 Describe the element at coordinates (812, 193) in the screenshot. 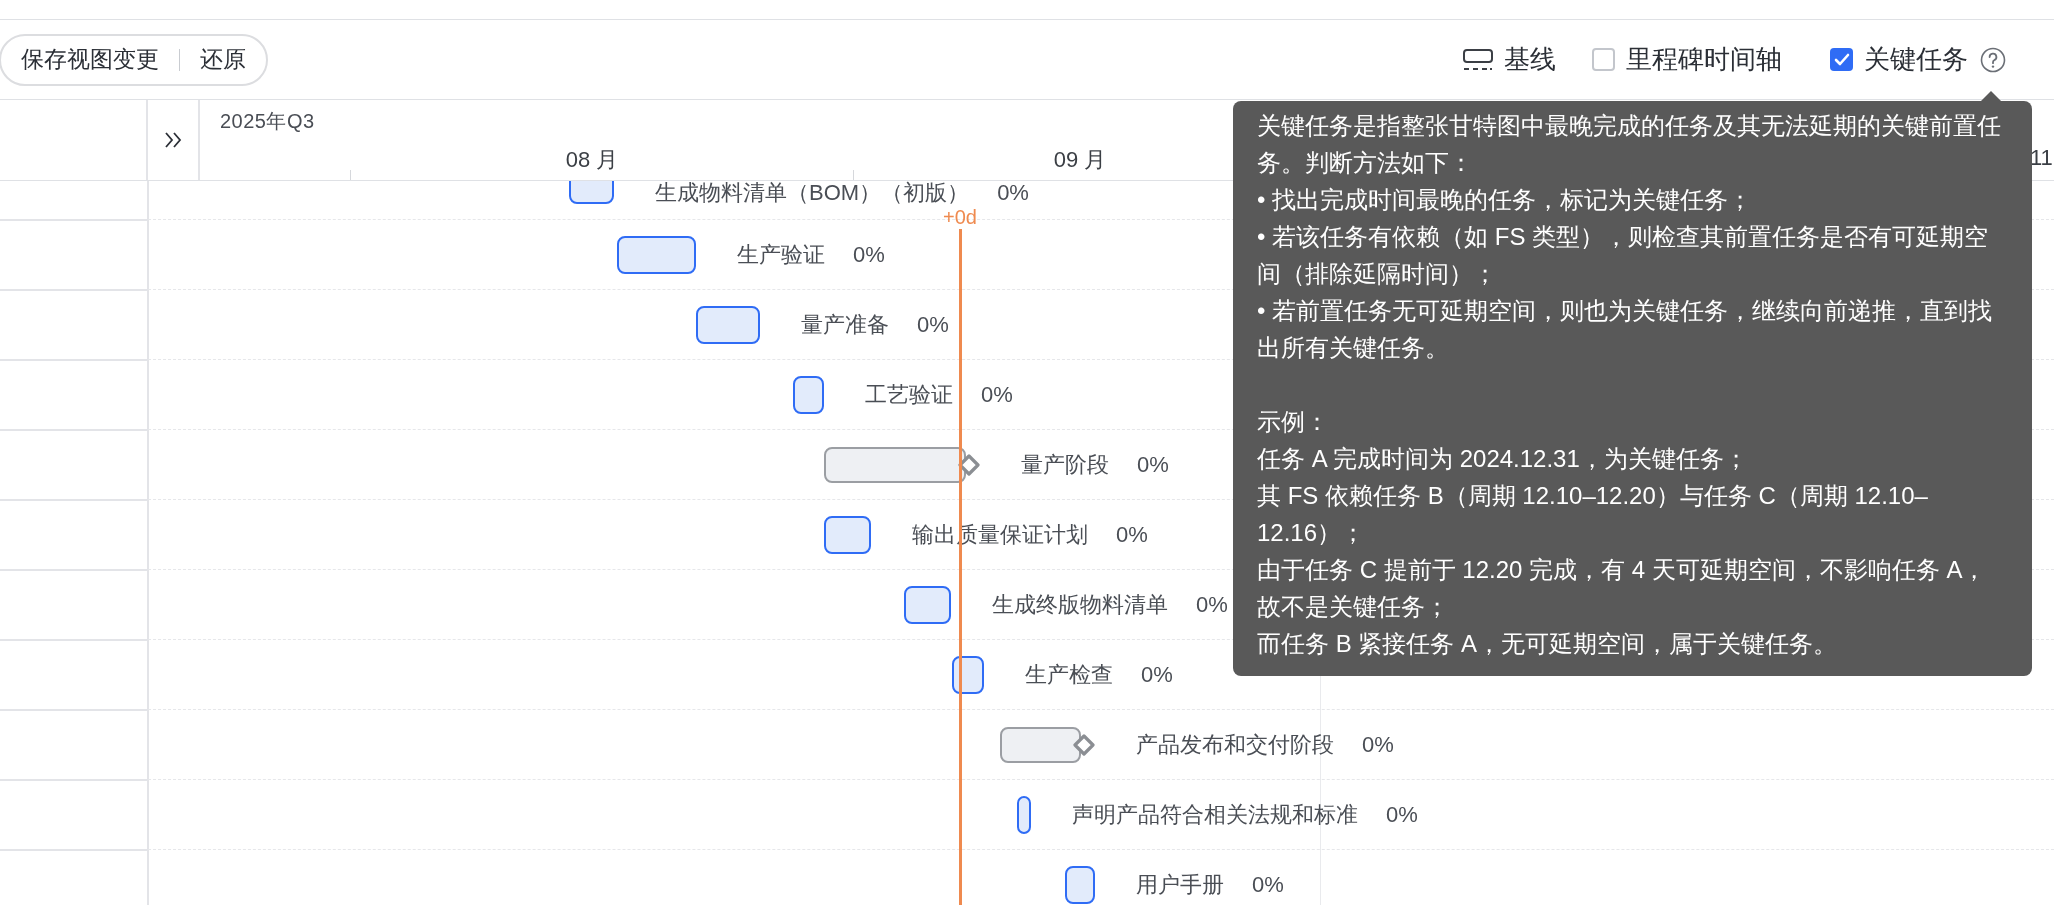

I see `task-name: 生成物料清单（BOM）（初版）` at that location.